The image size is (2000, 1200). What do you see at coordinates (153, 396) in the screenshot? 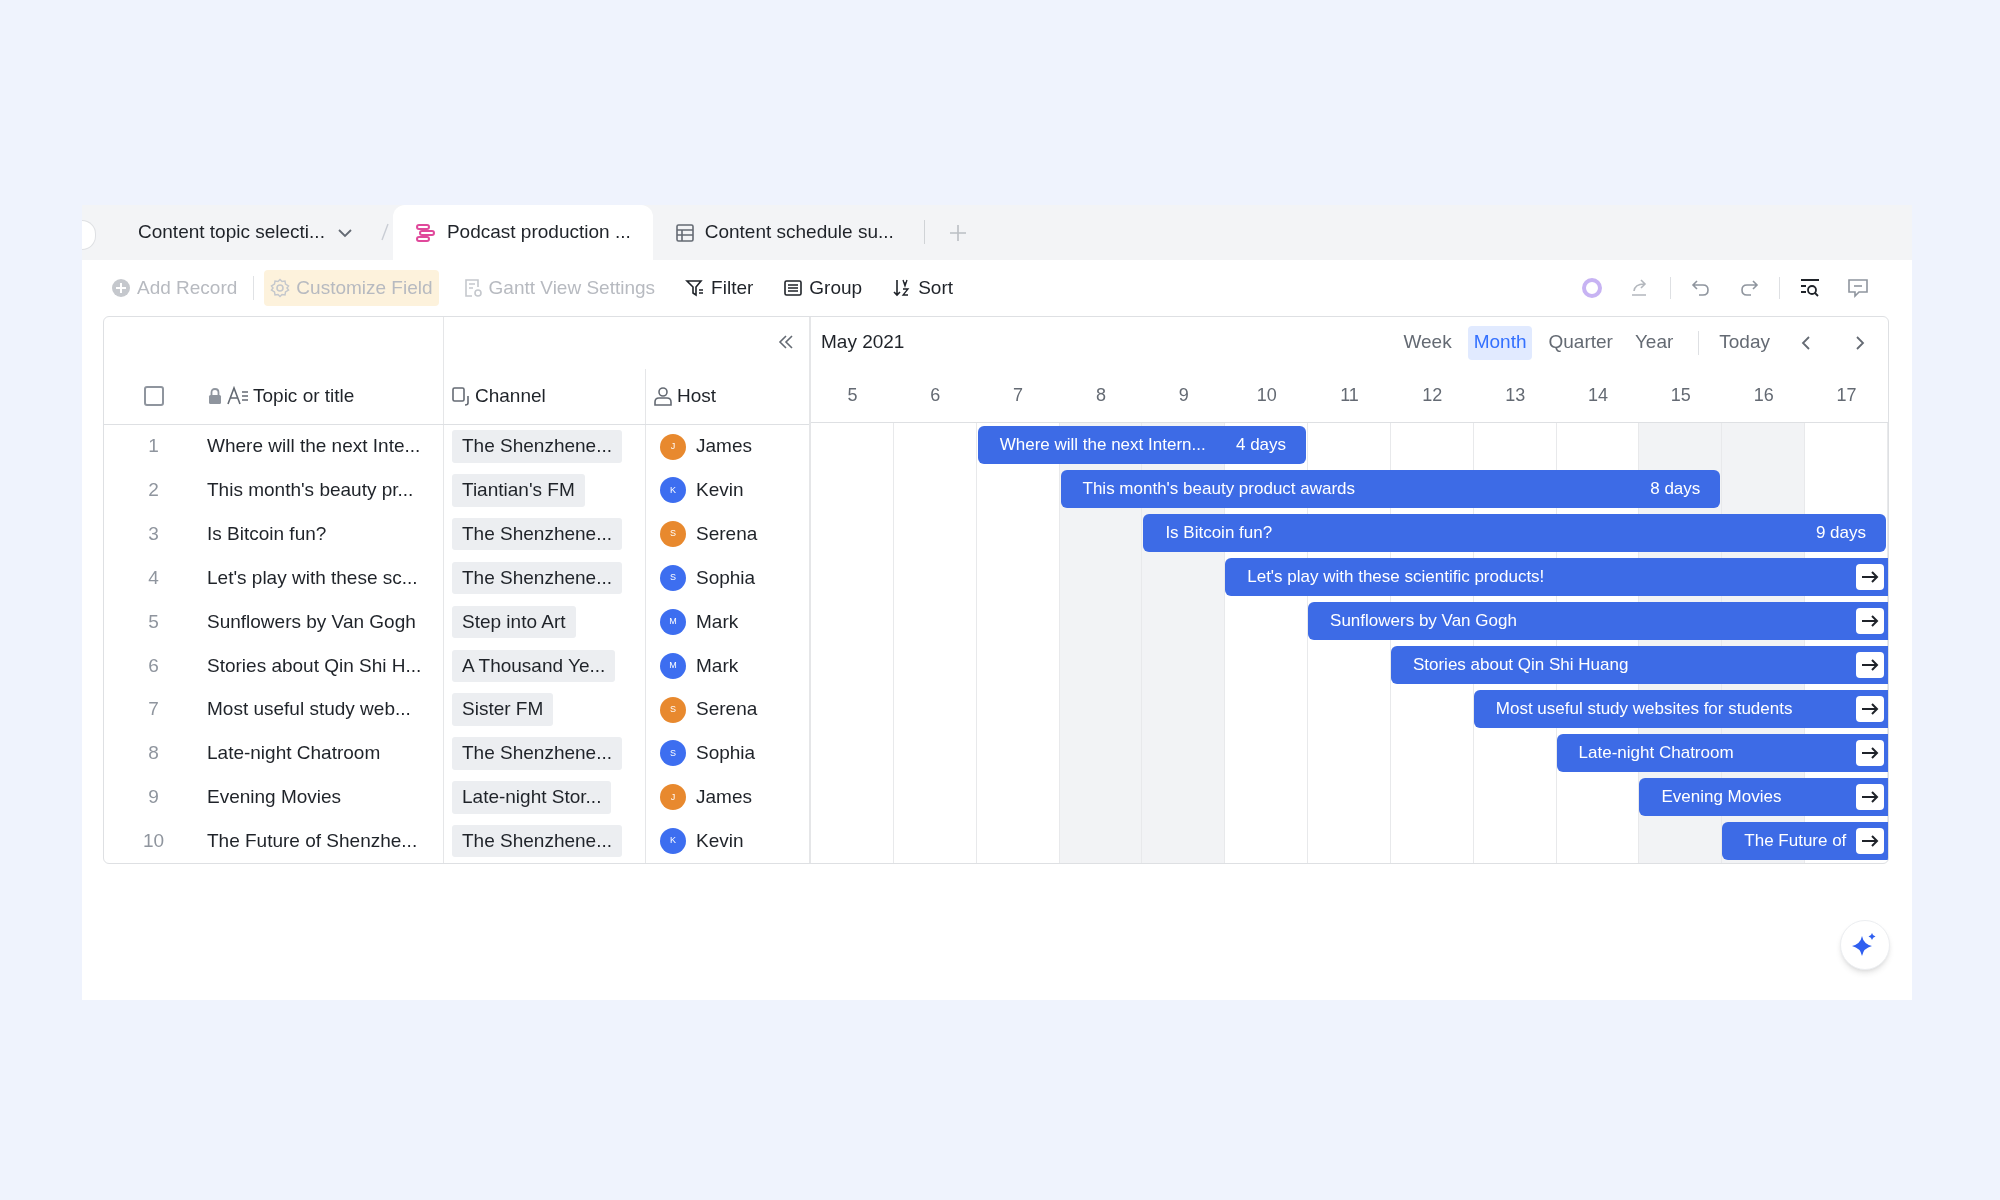
I see `select-all-checkbox` at bounding box center [153, 396].